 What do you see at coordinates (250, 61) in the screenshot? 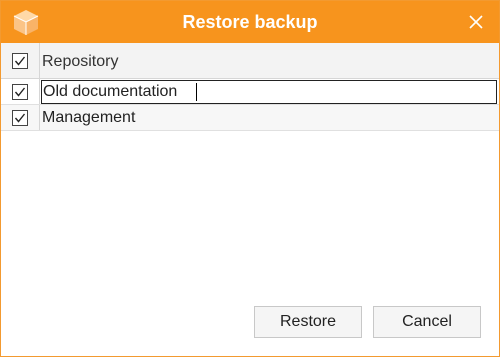
I see `table-header-row: Repository` at bounding box center [250, 61].